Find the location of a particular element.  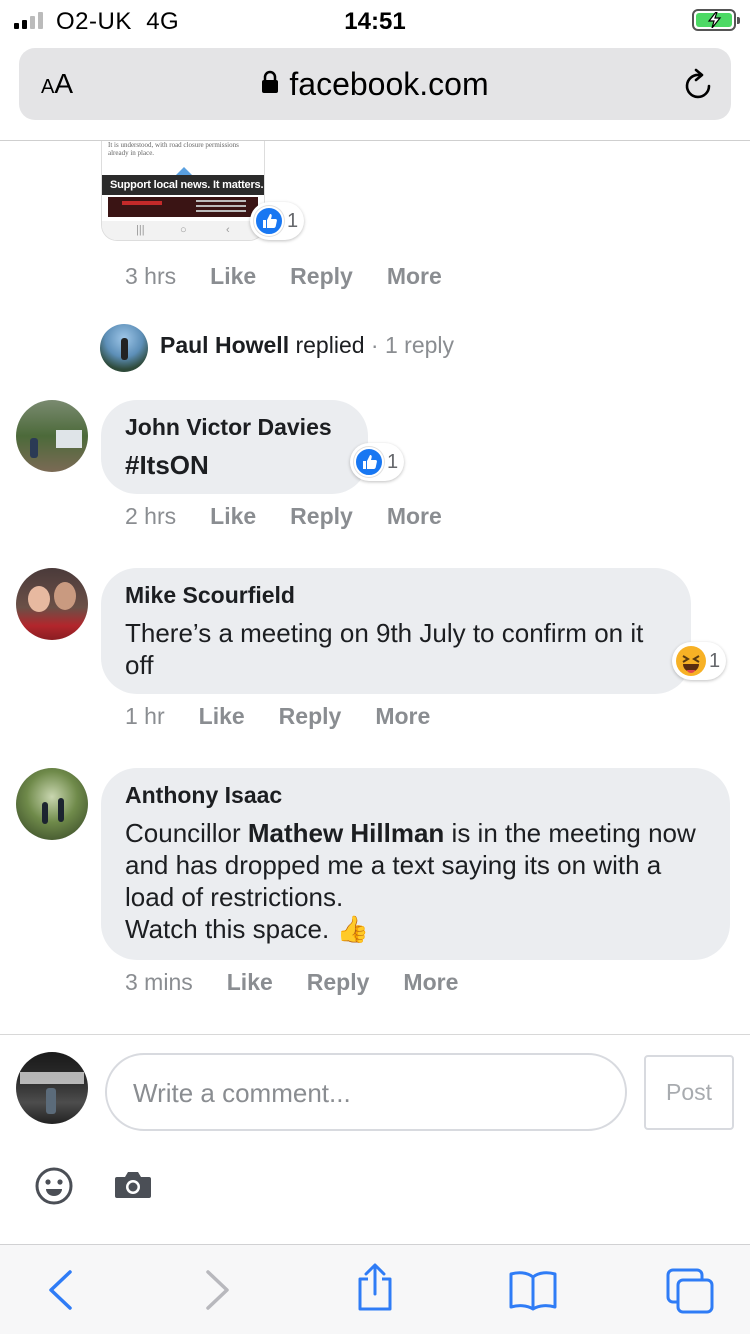

avatar-john-victor-davies is located at coordinates (52, 436).